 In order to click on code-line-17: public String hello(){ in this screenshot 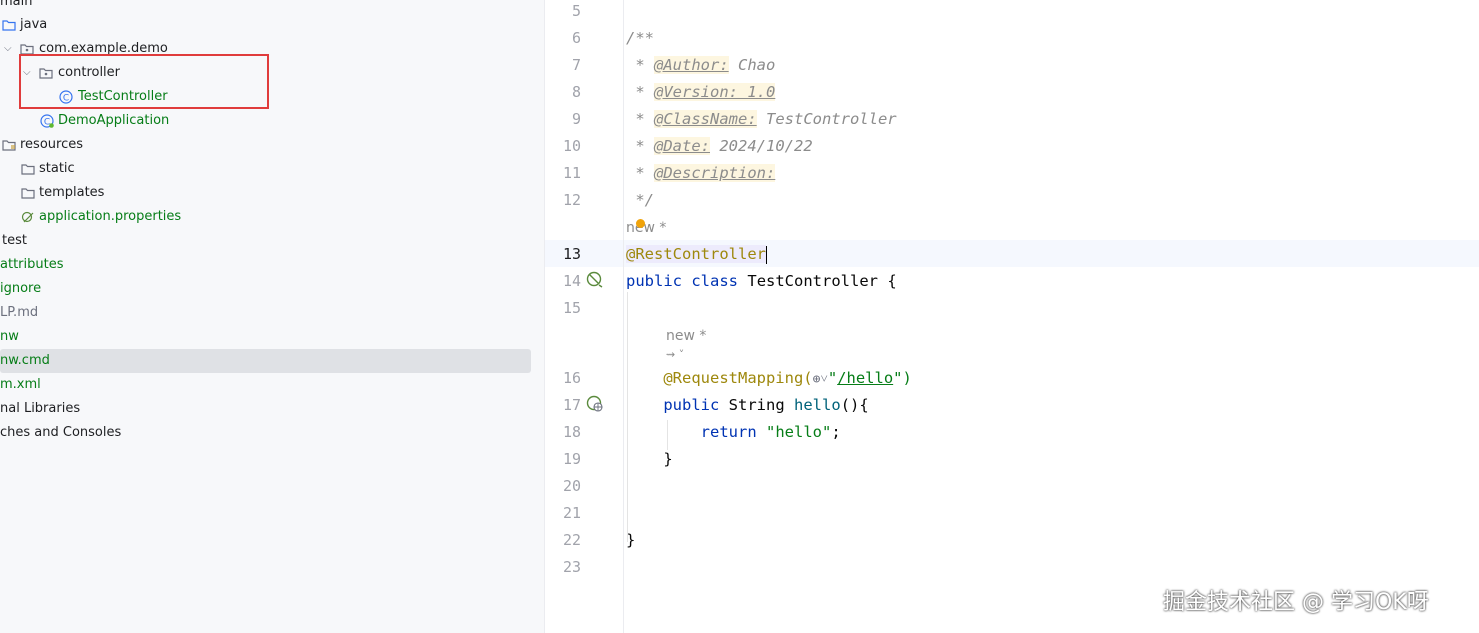, I will do `click(747, 405)`.